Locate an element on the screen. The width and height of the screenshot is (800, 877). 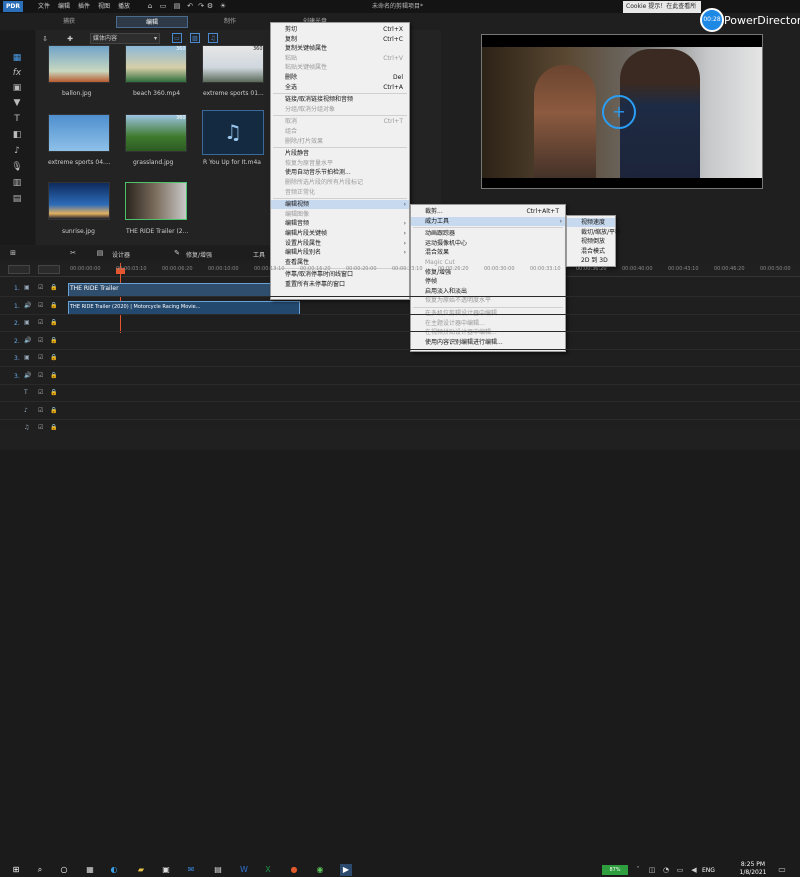
preview-window: + is located at coordinates (622, 111).